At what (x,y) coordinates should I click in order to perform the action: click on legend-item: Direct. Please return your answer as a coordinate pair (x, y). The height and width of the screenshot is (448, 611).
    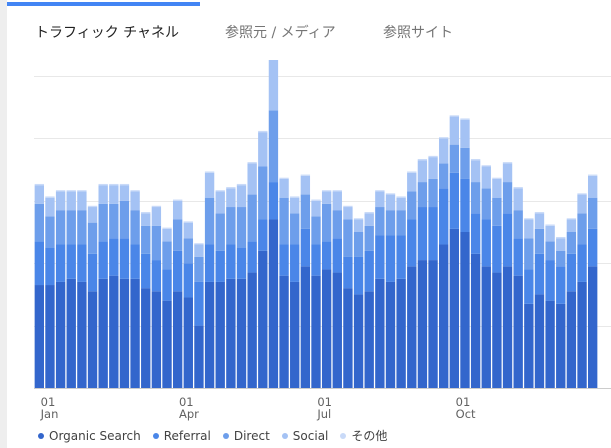
    Looking at the image, I should click on (246, 436).